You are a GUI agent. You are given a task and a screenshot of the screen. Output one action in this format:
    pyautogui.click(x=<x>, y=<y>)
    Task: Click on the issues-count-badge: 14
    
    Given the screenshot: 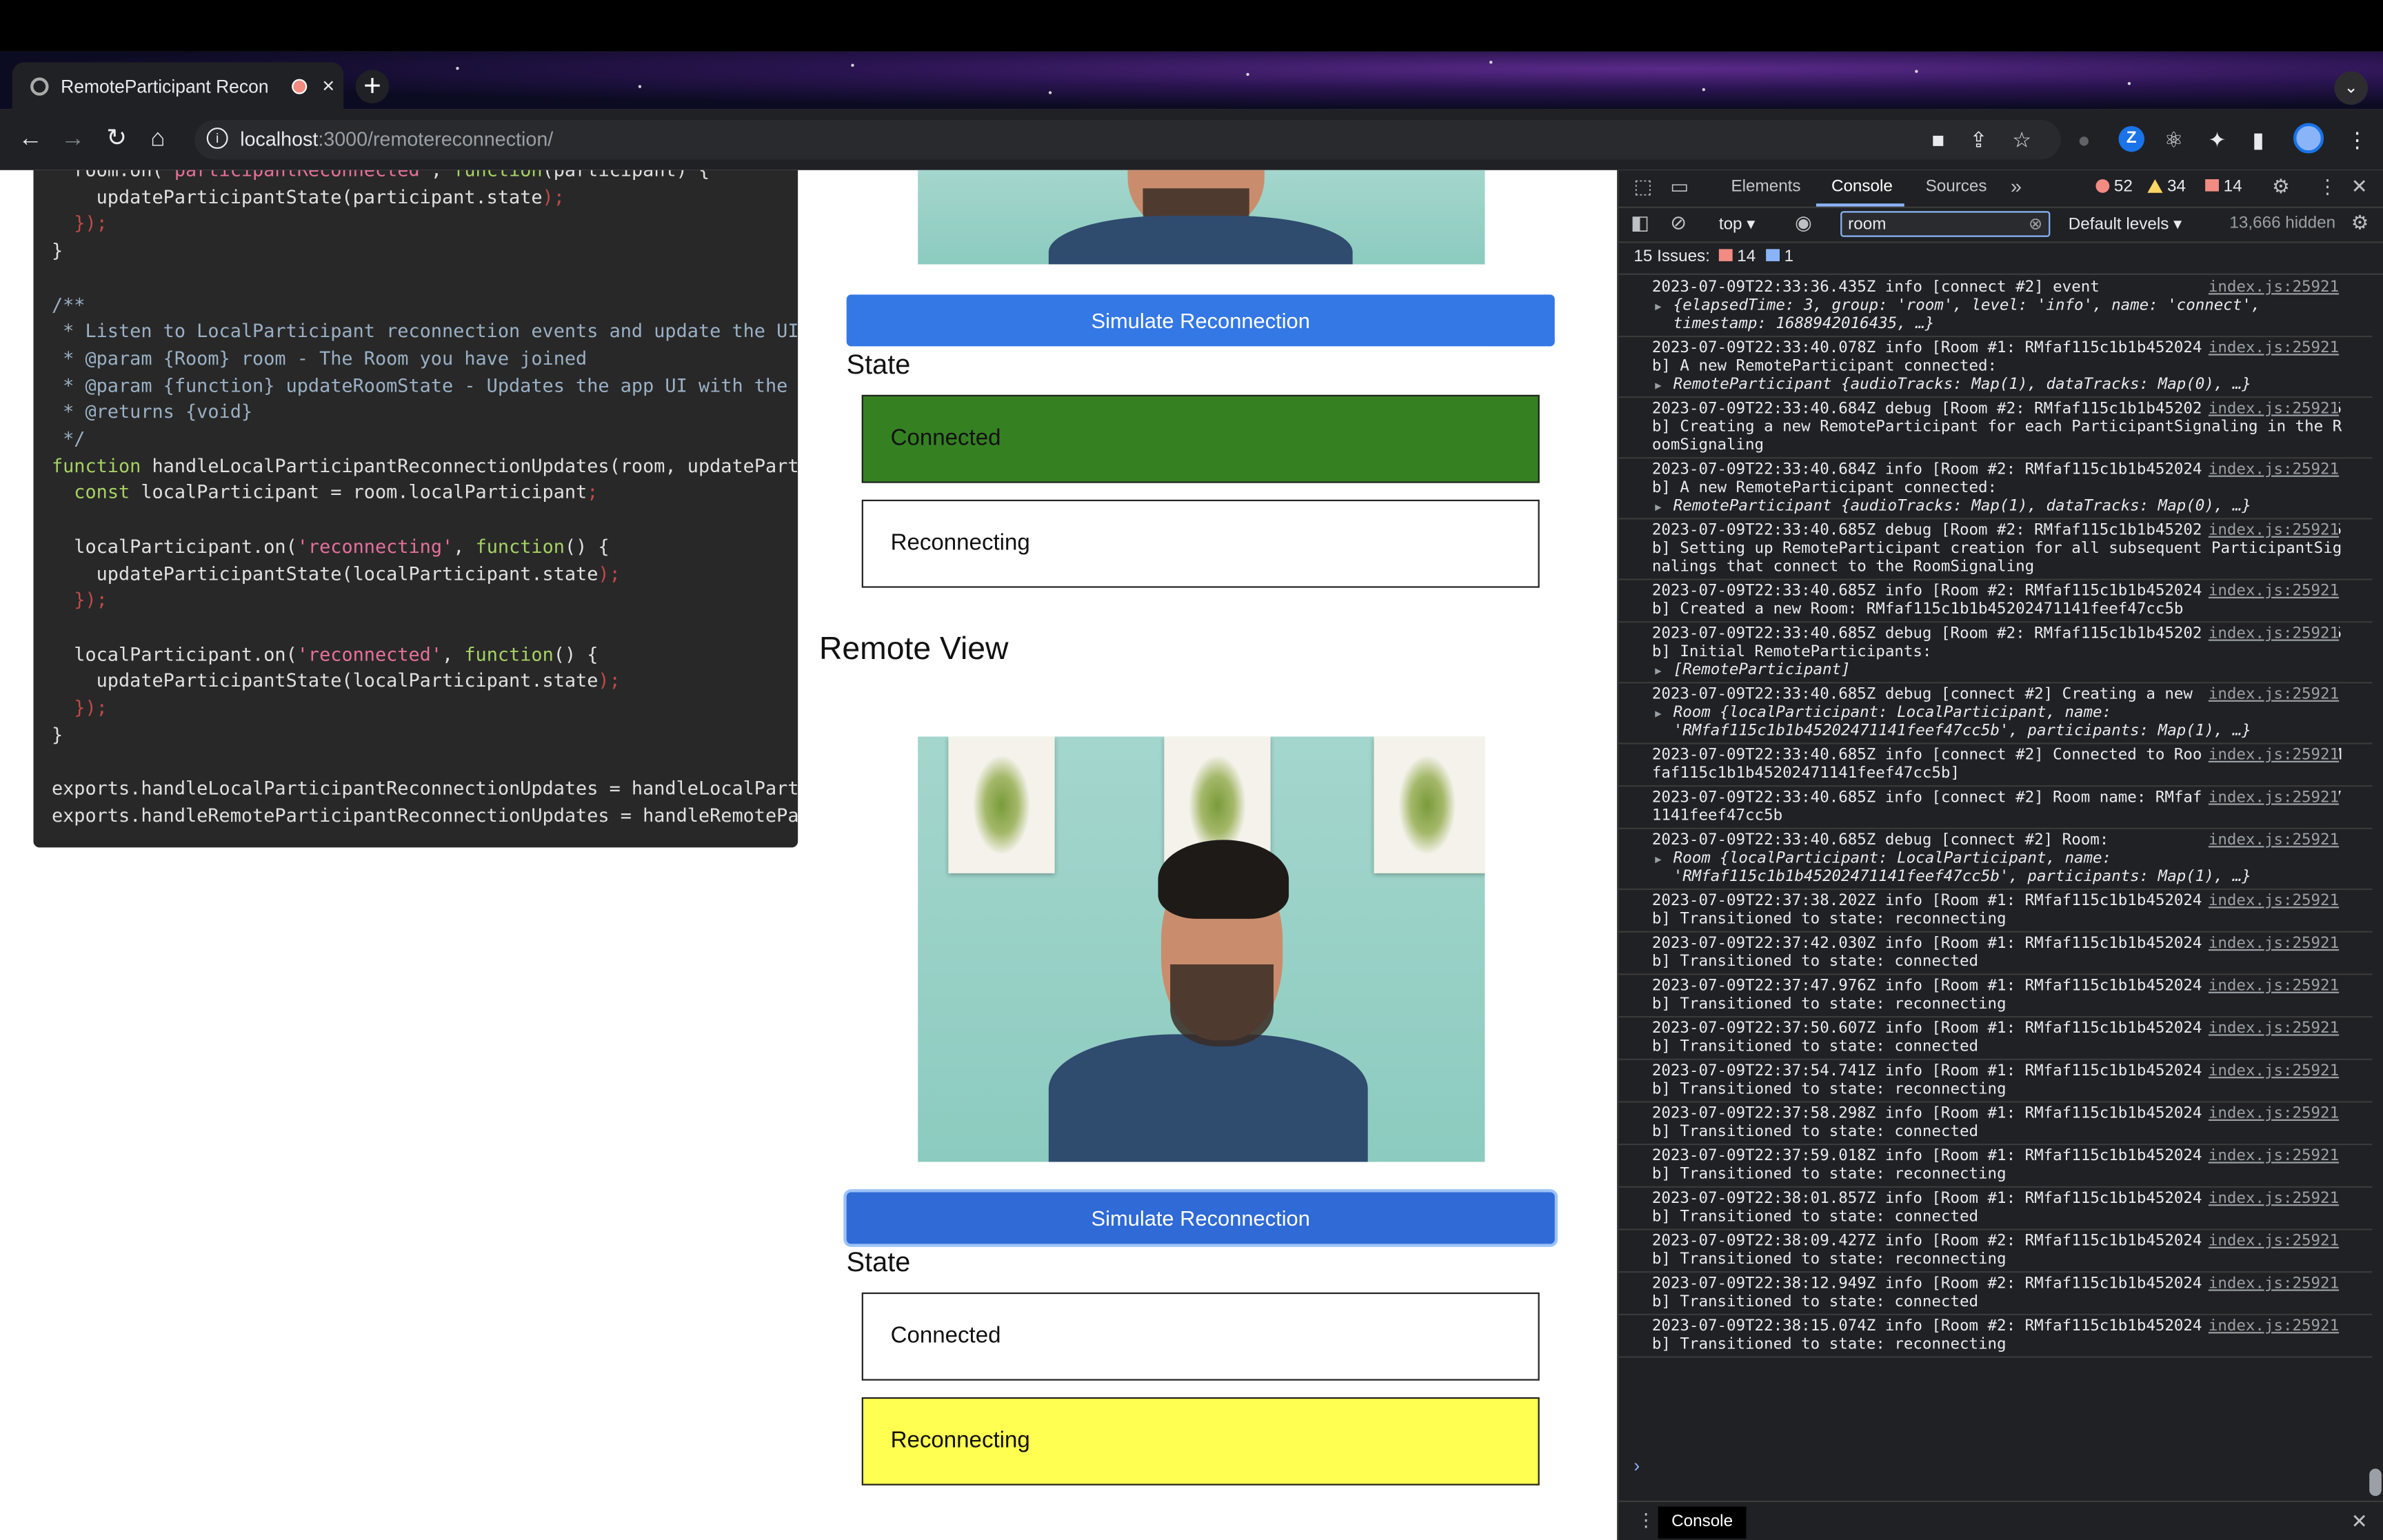 What is the action you would take?
    pyautogui.click(x=2223, y=187)
    